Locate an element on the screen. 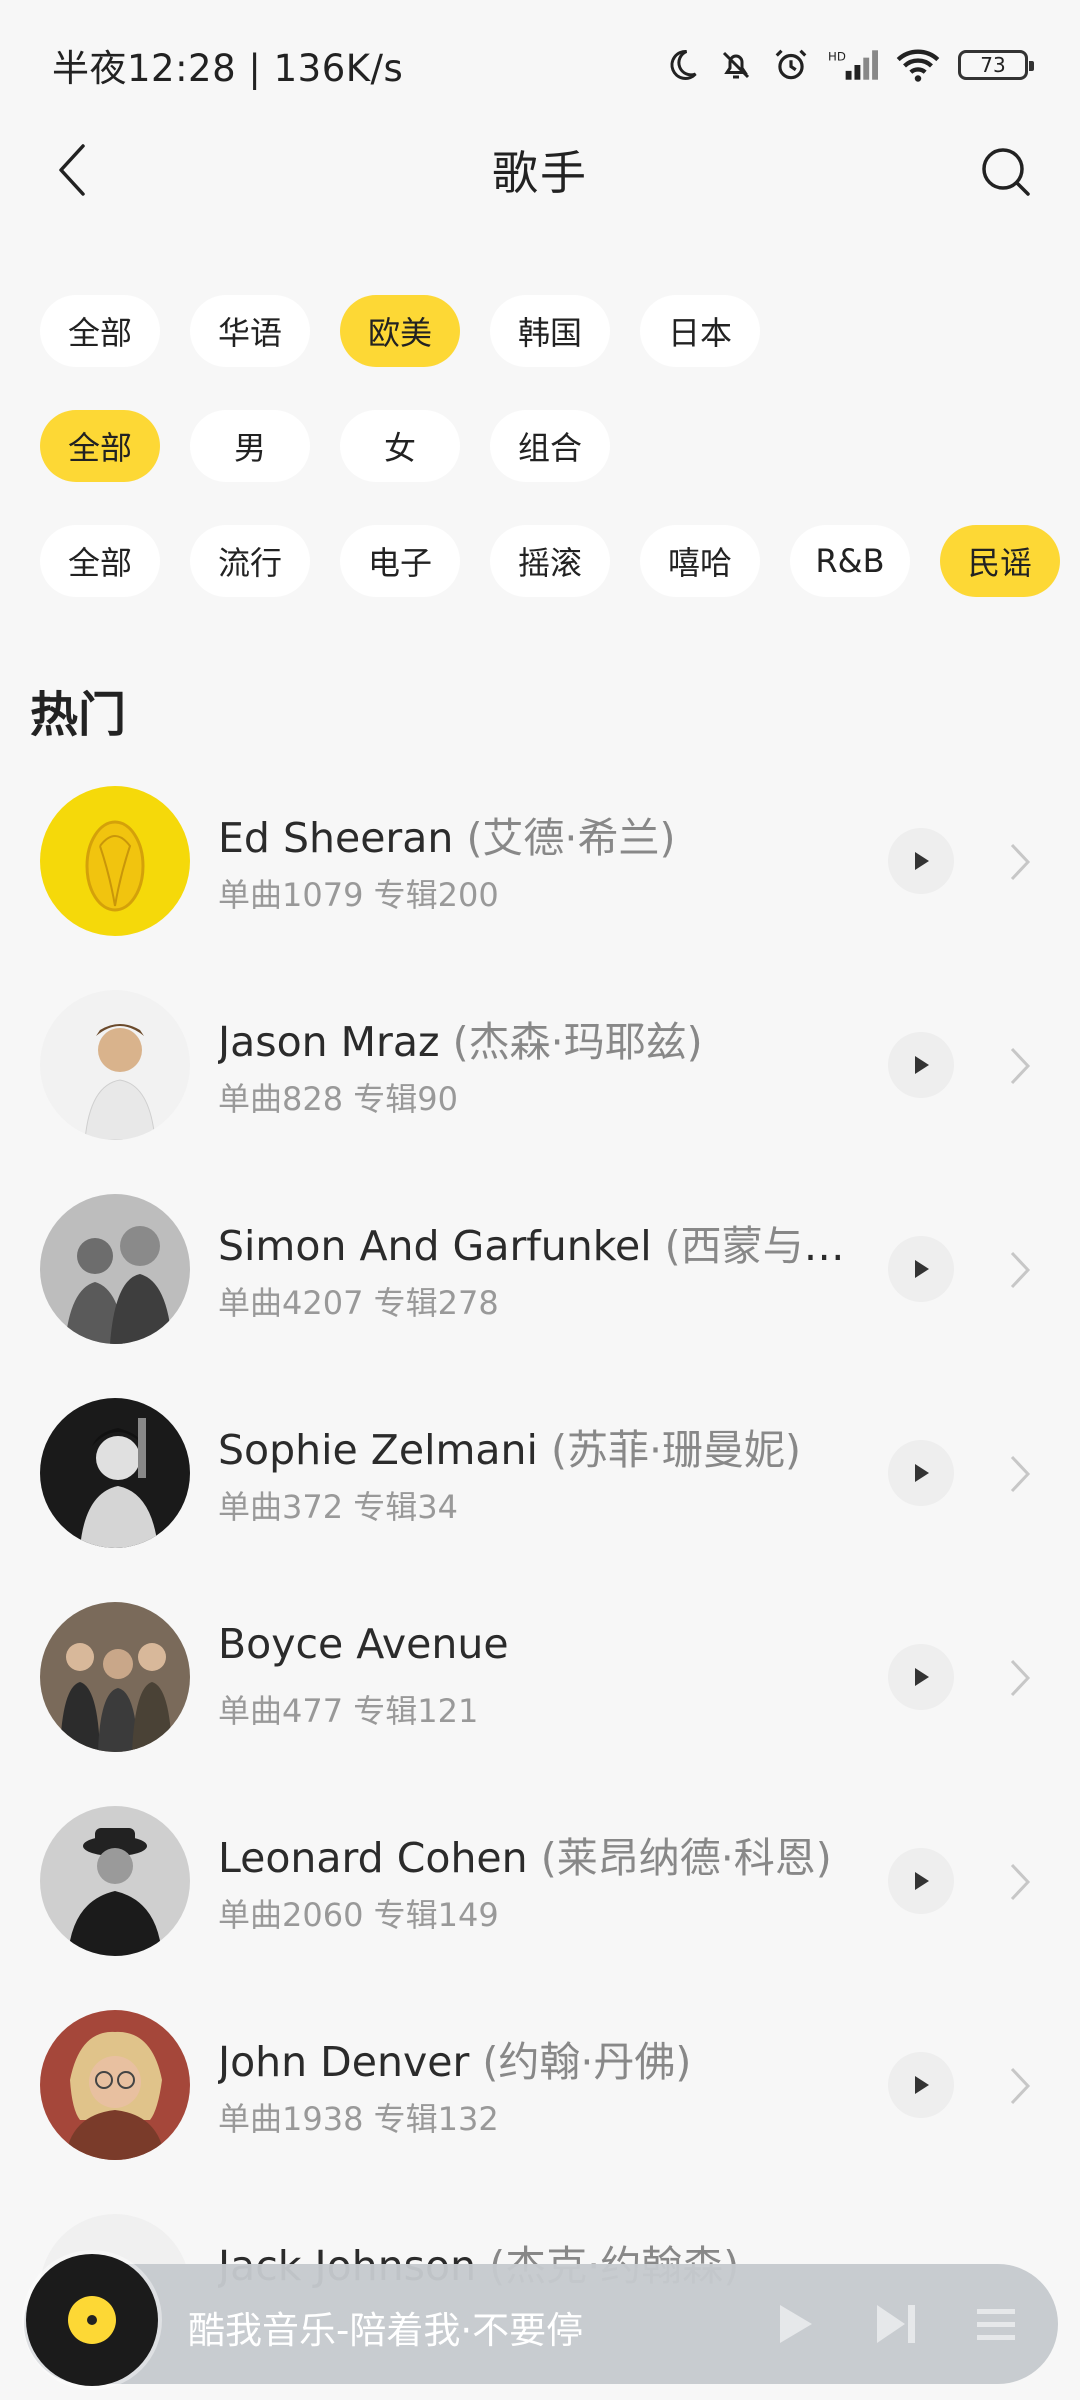 This screenshot has height=2400, width=1080. chip-genre-pop: 流行 is located at coordinates (250, 561).